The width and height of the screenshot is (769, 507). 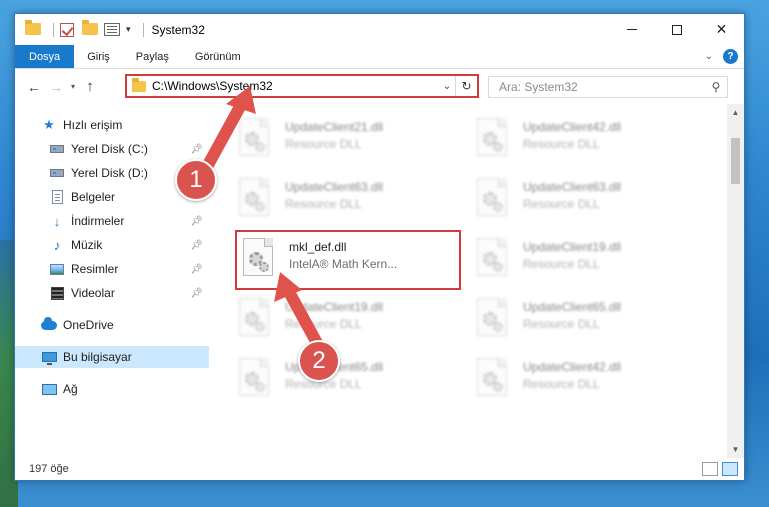 What do you see at coordinates (178, 29) in the screenshot?
I see `window-title: System32` at bounding box center [178, 29].